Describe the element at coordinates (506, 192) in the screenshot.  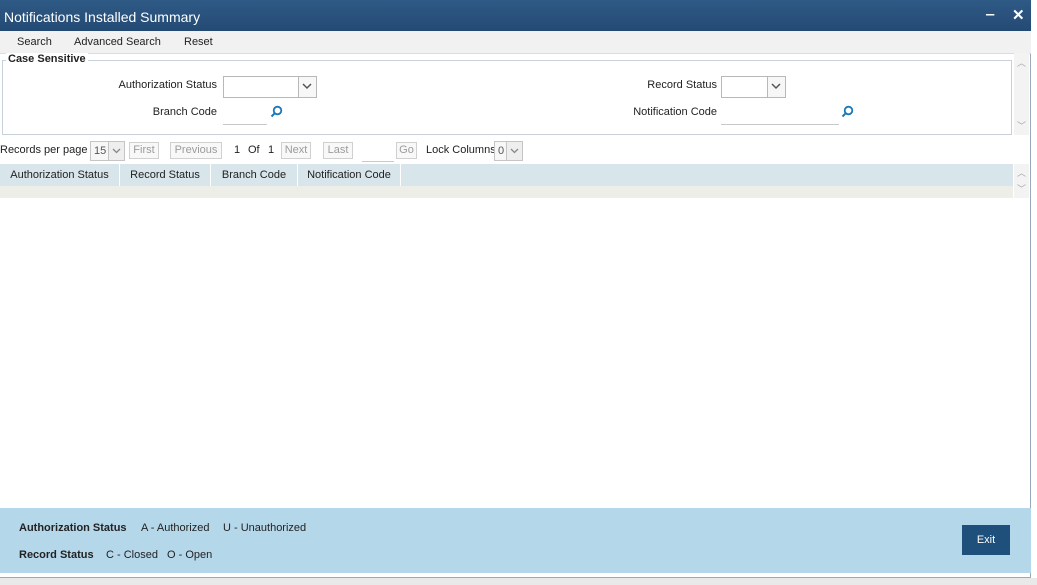
I see `table-row` at that location.